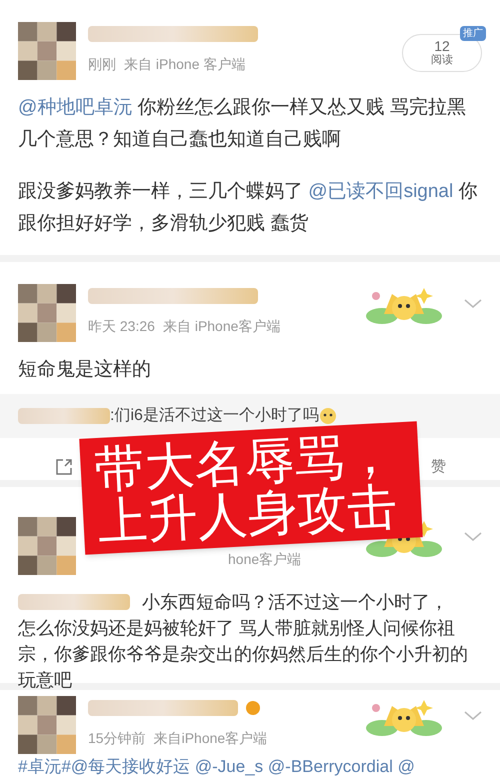 This screenshot has height=778, width=500. I want to click on post-text: 短命鬼是这样的, so click(85, 370).